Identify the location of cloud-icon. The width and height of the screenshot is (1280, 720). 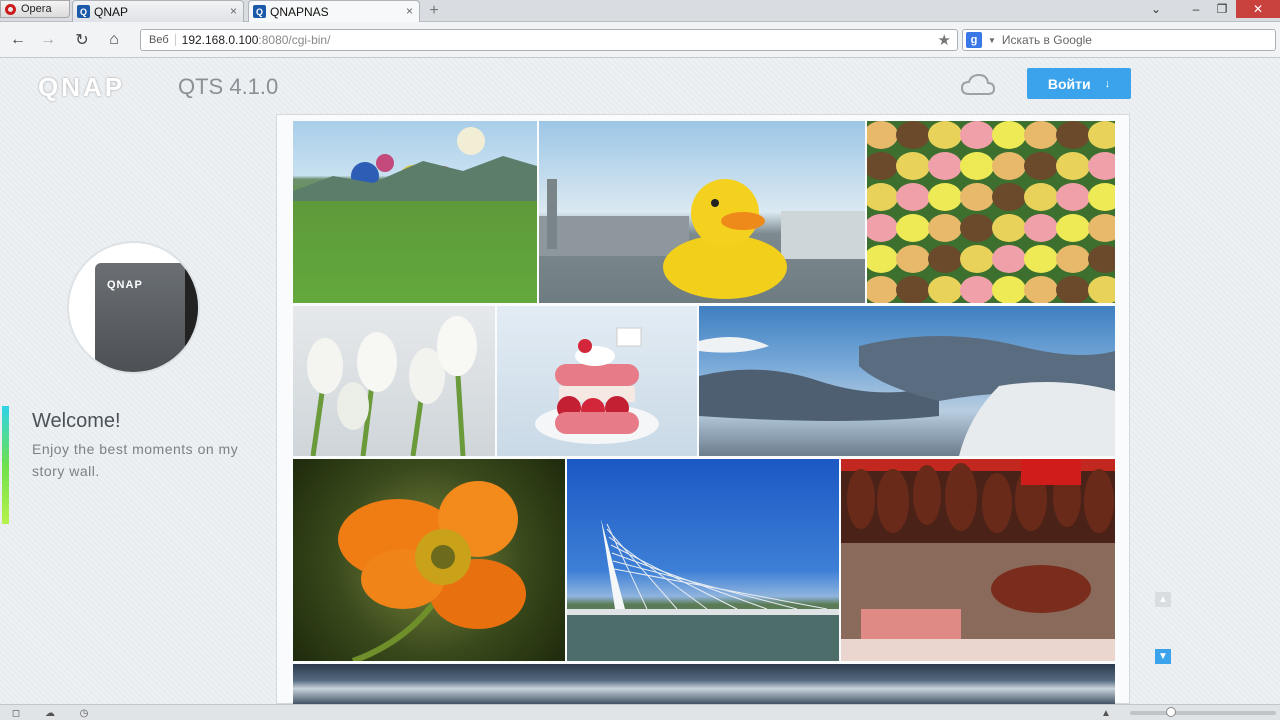
(978, 85).